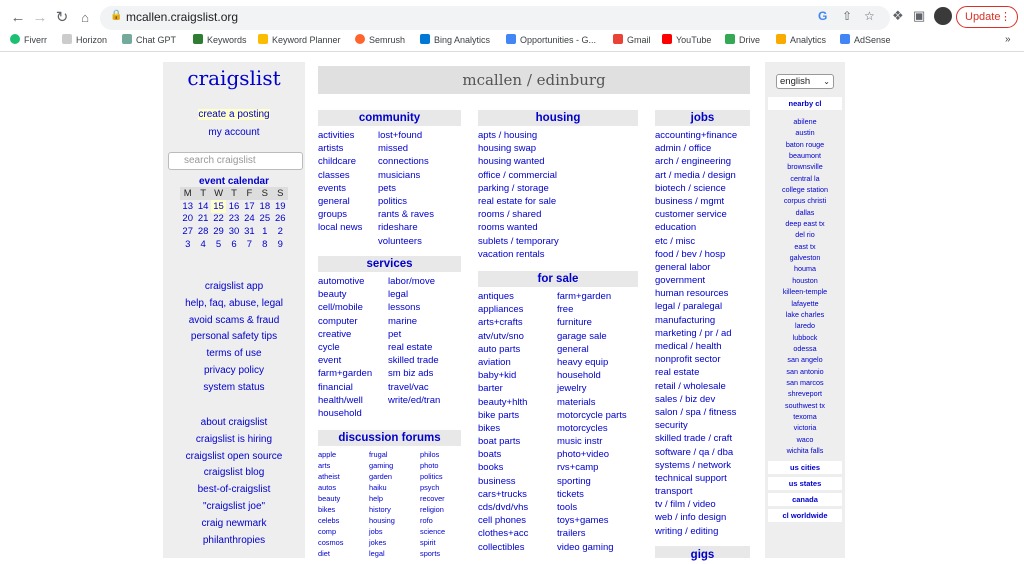 The width and height of the screenshot is (1024, 564). I want to click on nearby-city-link: dallas, so click(805, 212).